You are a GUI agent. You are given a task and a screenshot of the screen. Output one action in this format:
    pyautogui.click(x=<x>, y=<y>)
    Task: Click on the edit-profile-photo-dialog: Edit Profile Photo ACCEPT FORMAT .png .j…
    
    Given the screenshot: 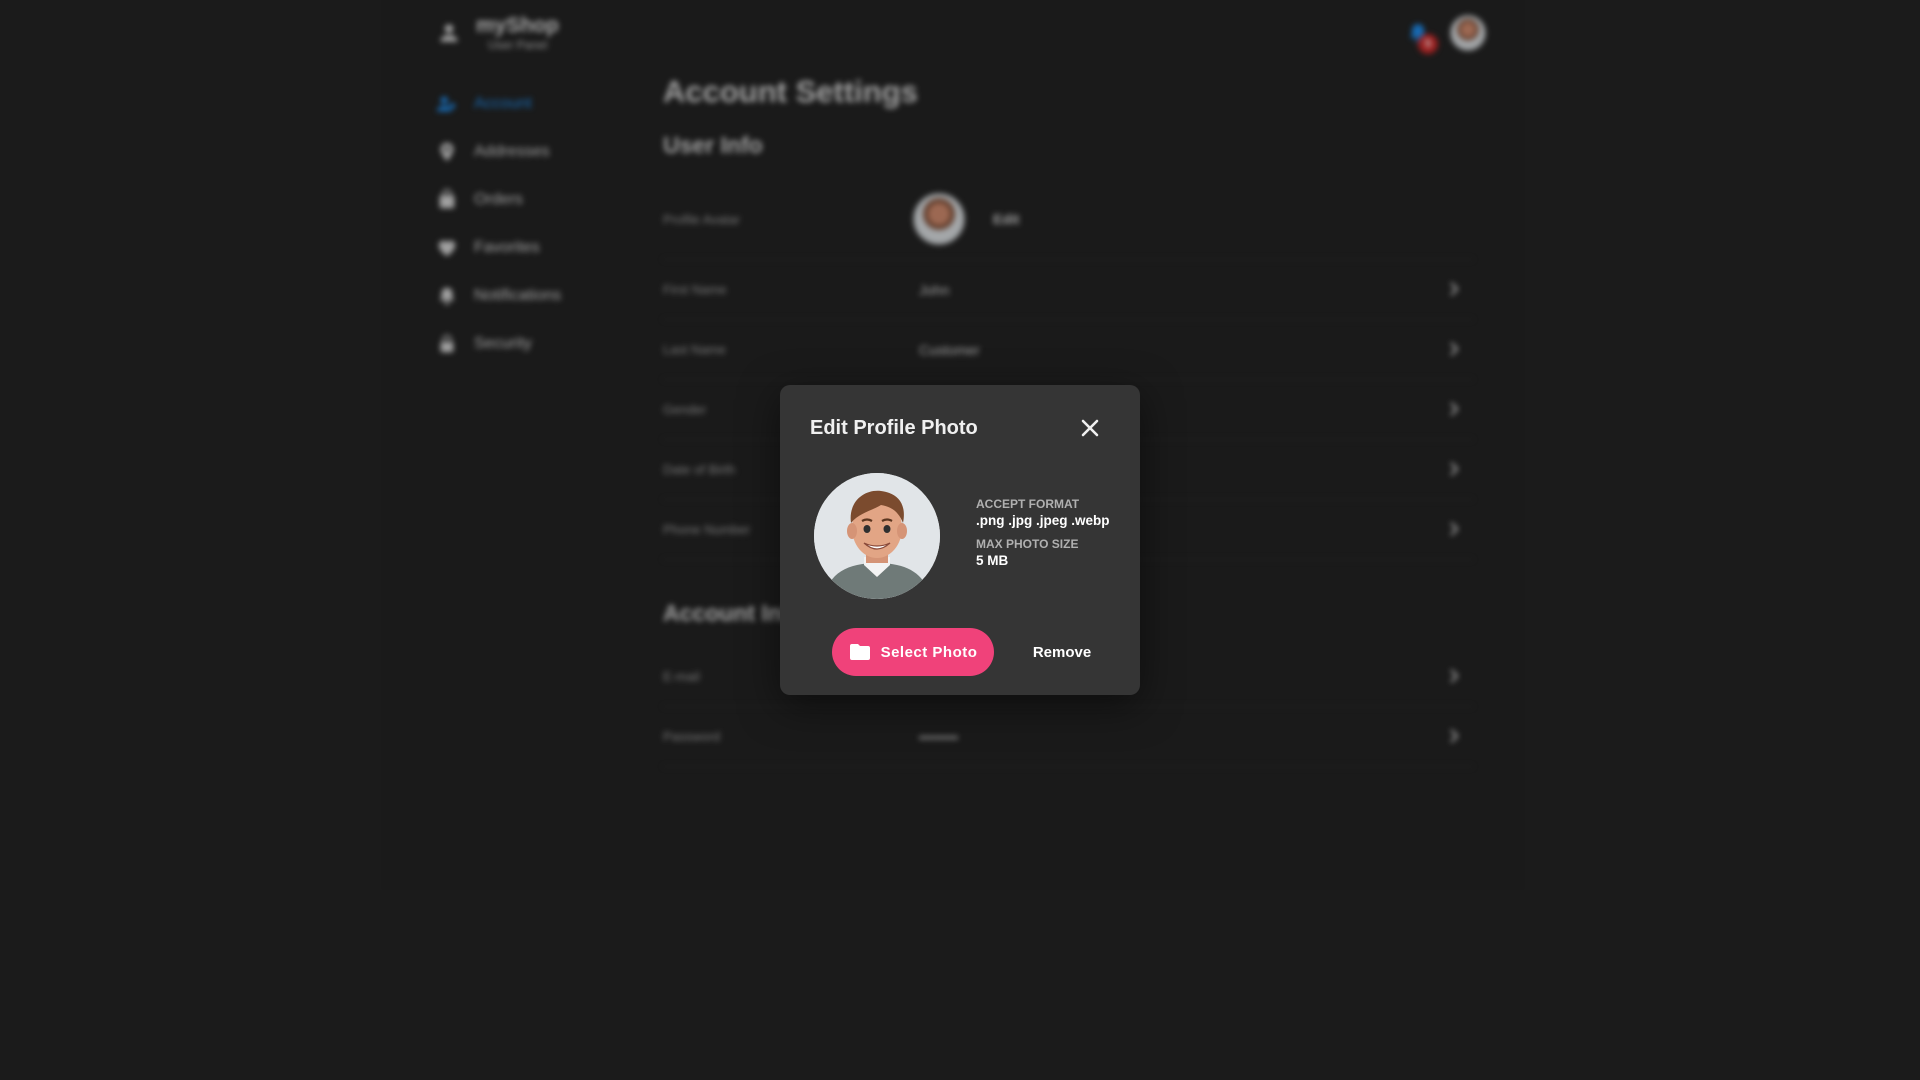 What is the action you would take?
    pyautogui.click(x=960, y=540)
    